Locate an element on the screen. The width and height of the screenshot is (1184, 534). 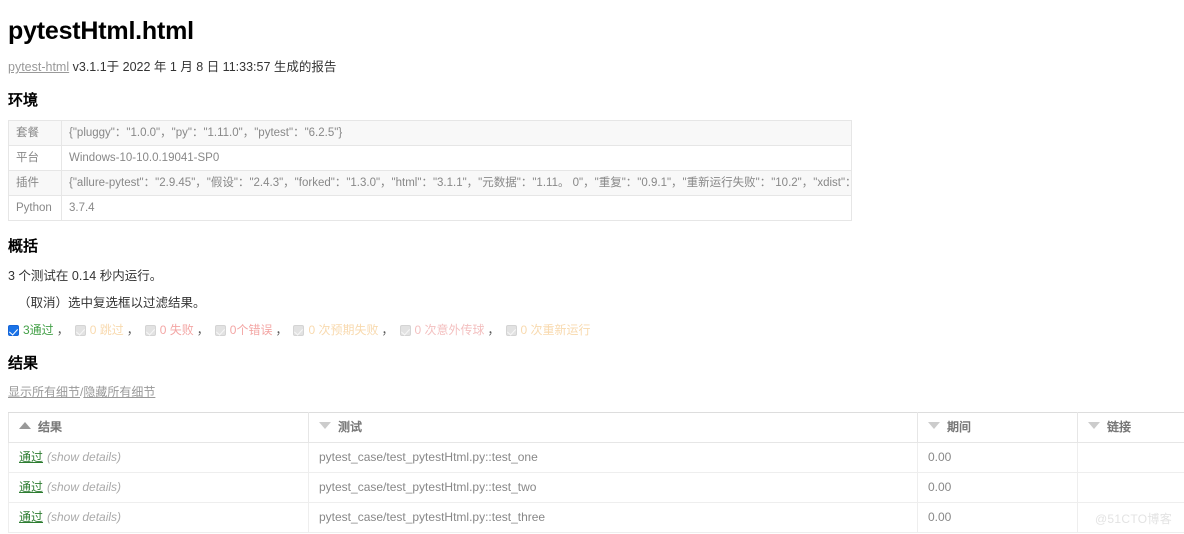
table-row: 平台 Windows-10-10.0.19041-SP0 is located at coordinates (430, 158).